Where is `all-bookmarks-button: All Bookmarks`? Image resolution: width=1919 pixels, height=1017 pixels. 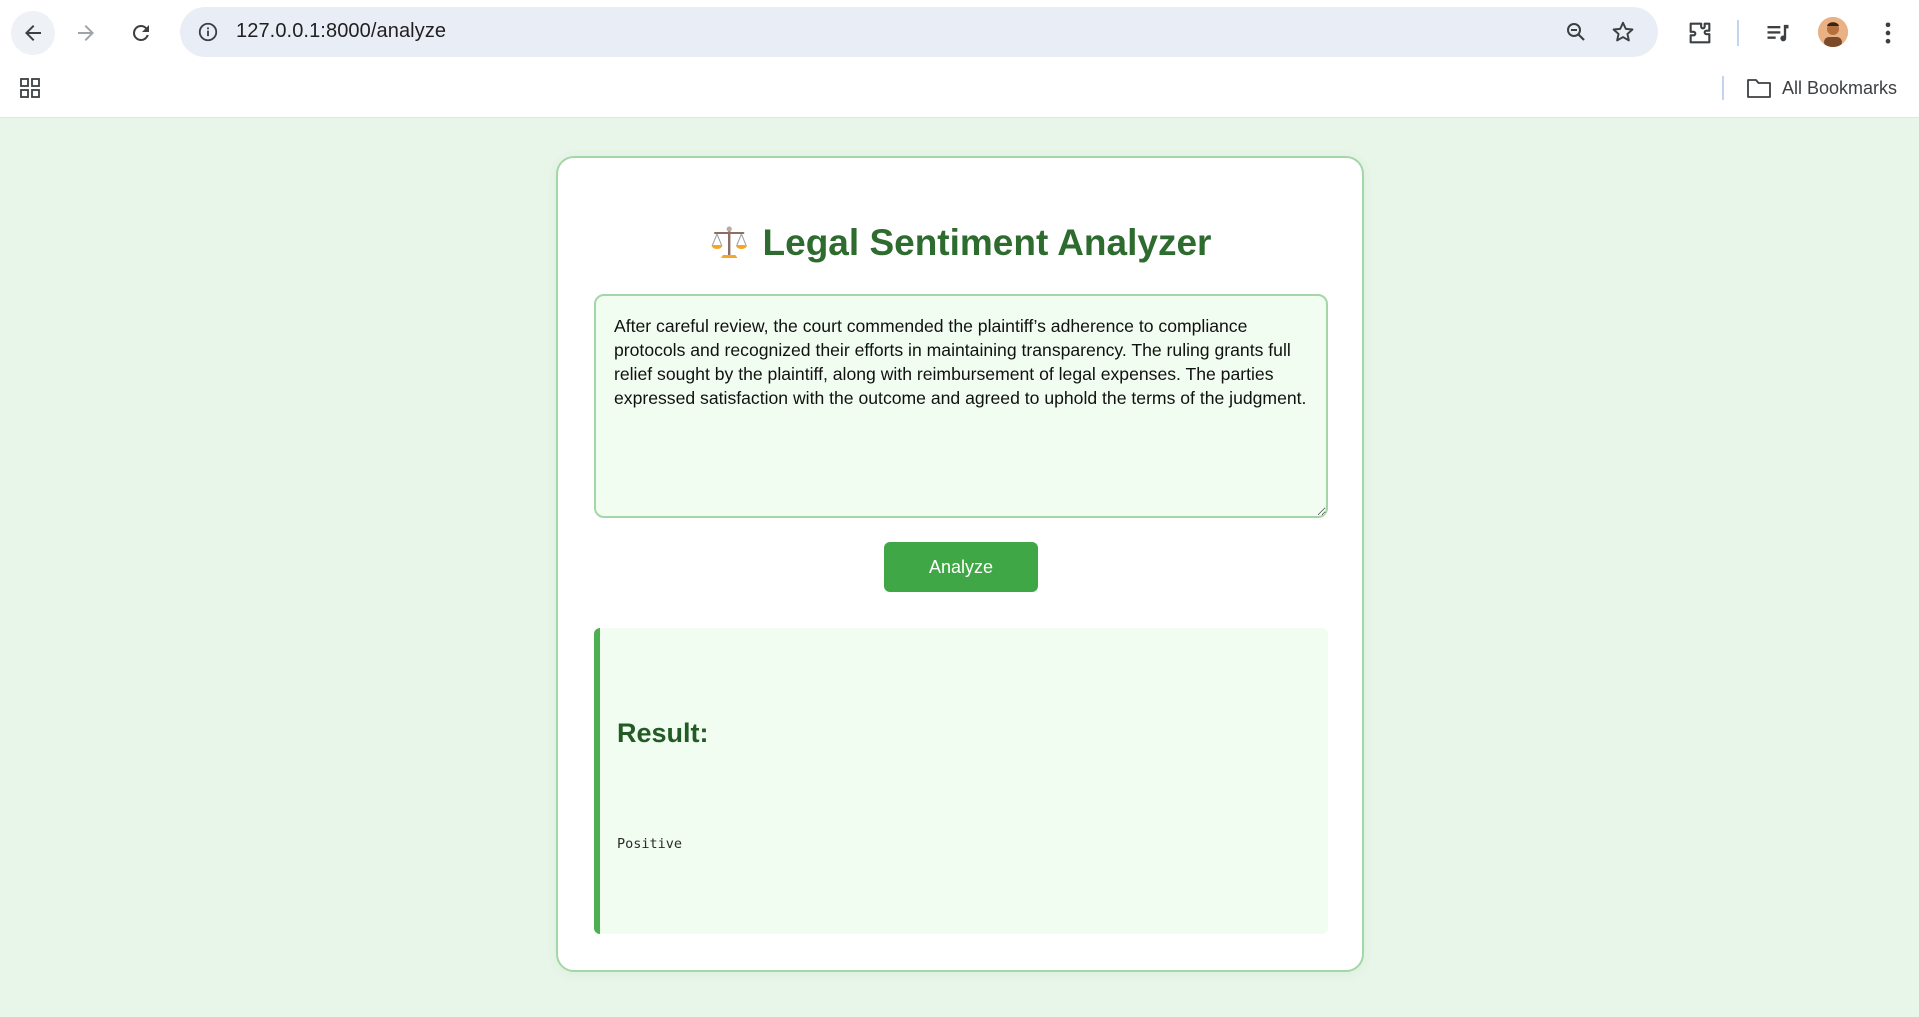 all-bookmarks-button: All Bookmarks is located at coordinates (1821, 88).